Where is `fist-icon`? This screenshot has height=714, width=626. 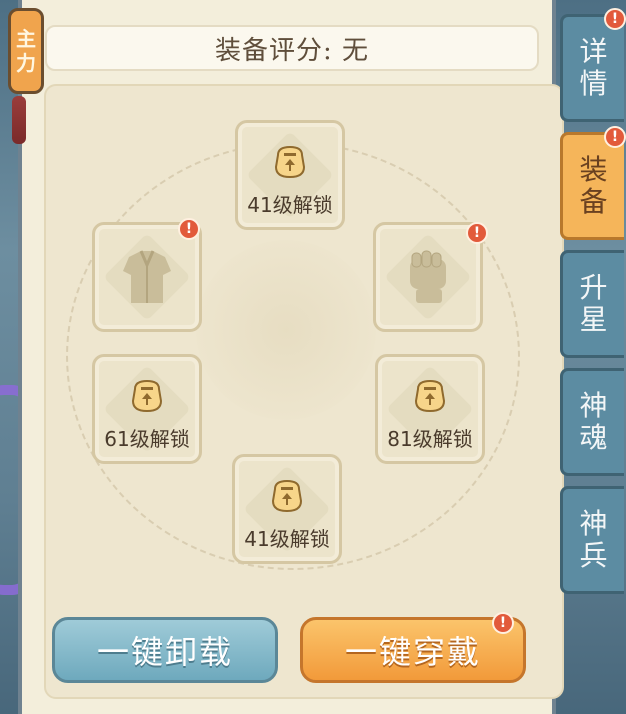
fist-icon is located at coordinates (428, 276).